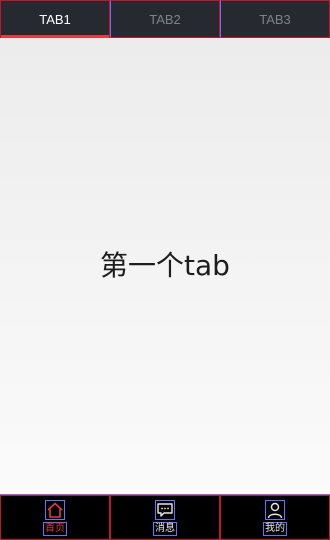 This screenshot has height=540, width=330. I want to click on tab-1: TAB1, so click(55, 19).